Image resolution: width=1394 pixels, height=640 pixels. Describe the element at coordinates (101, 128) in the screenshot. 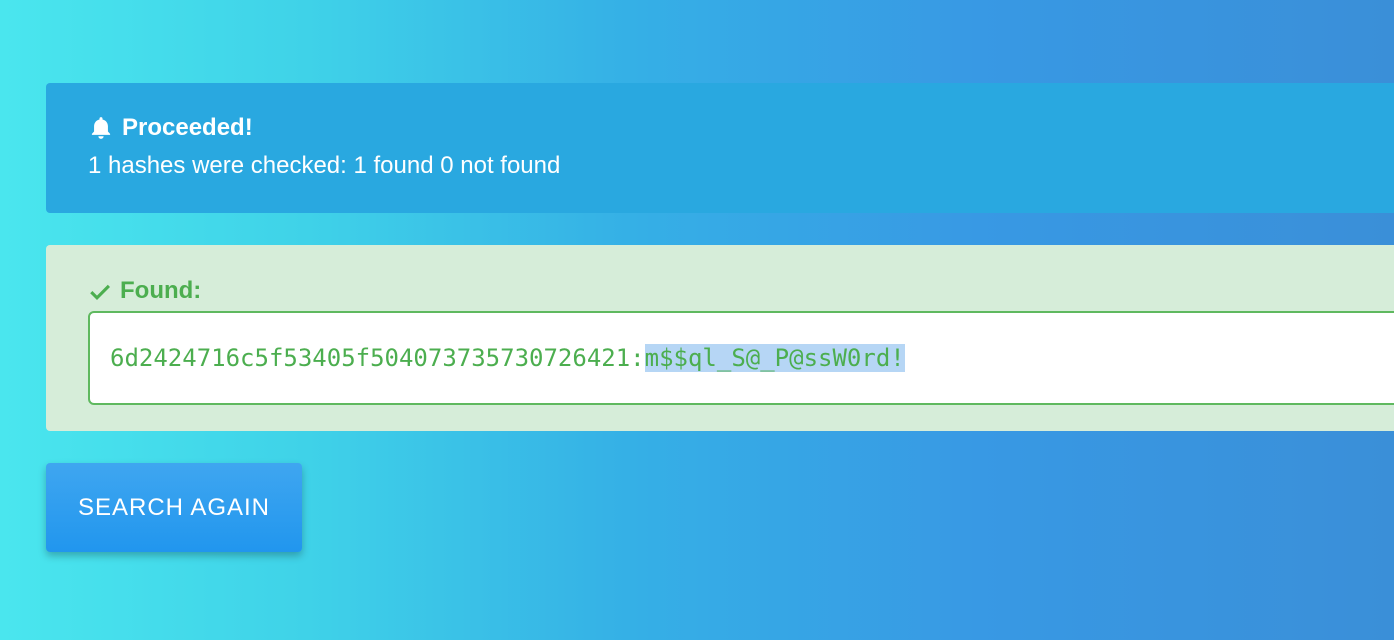

I see `bell-icon` at that location.